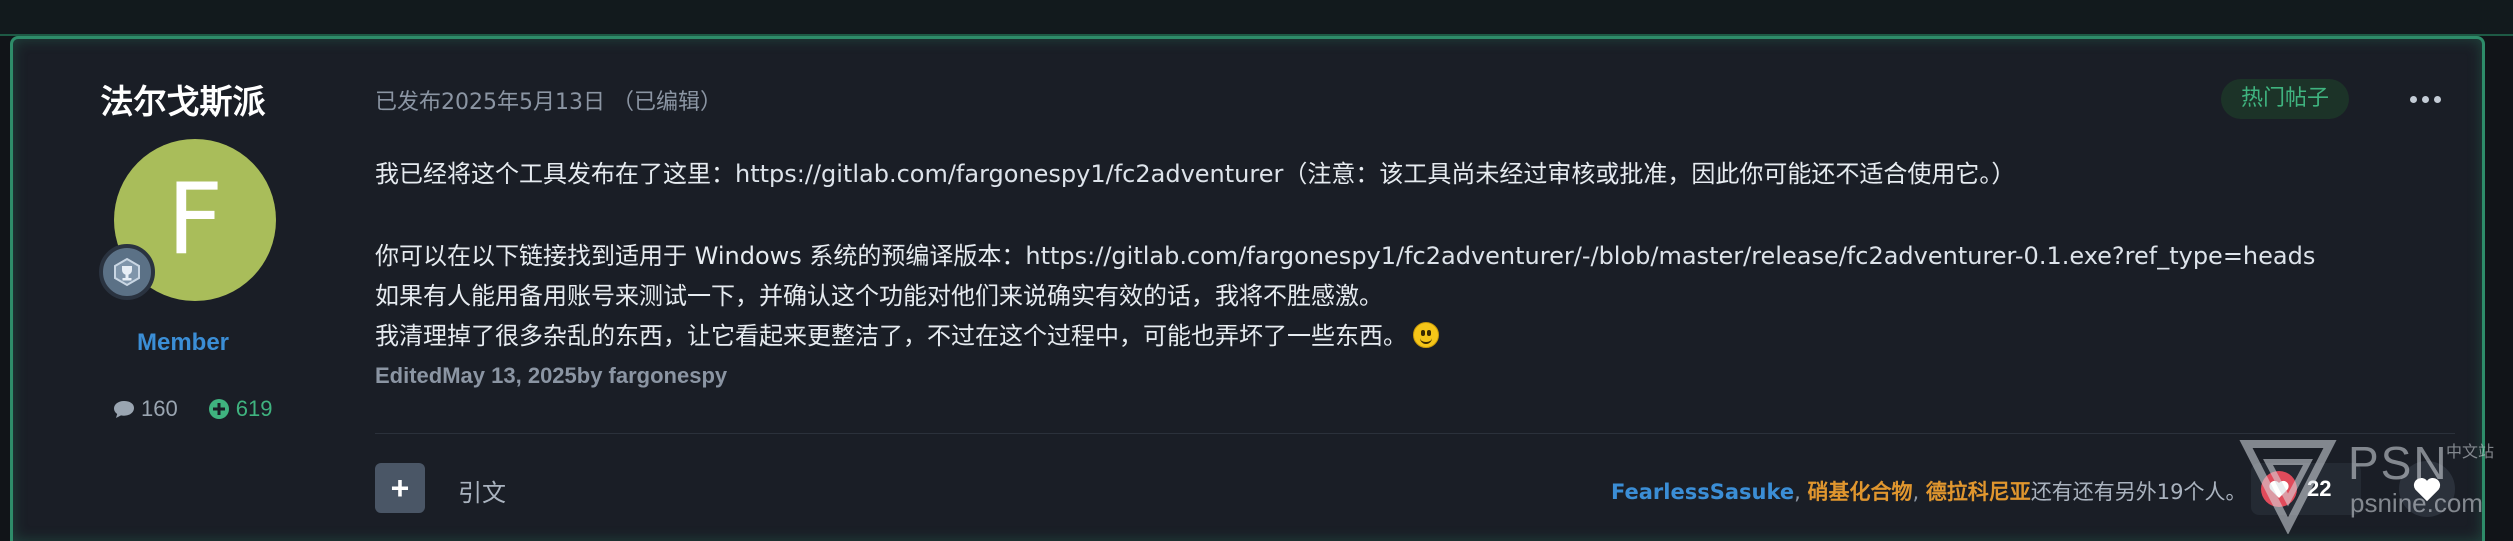 Image resolution: width=2513 pixels, height=541 pixels. Describe the element at coordinates (1415, 433) in the screenshot. I see `divider` at that location.